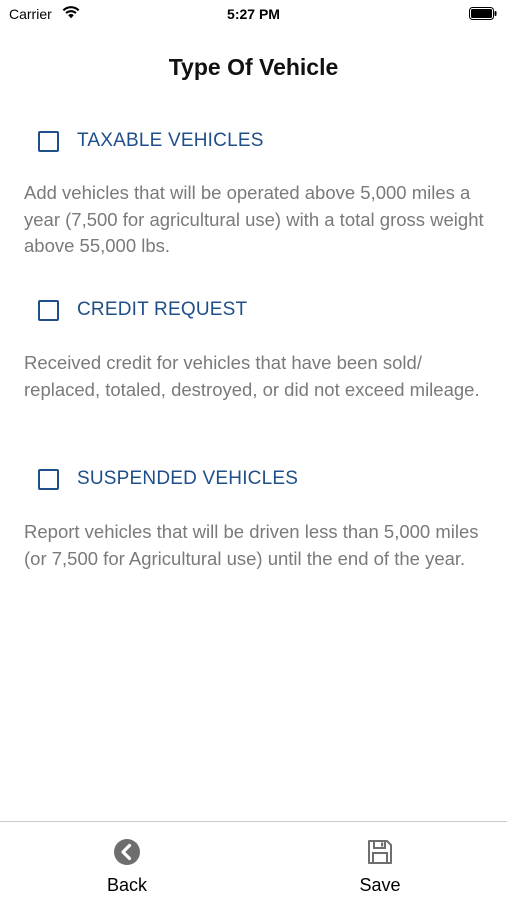  Describe the element at coordinates (127, 868) in the screenshot. I see `back-button: Back` at that location.